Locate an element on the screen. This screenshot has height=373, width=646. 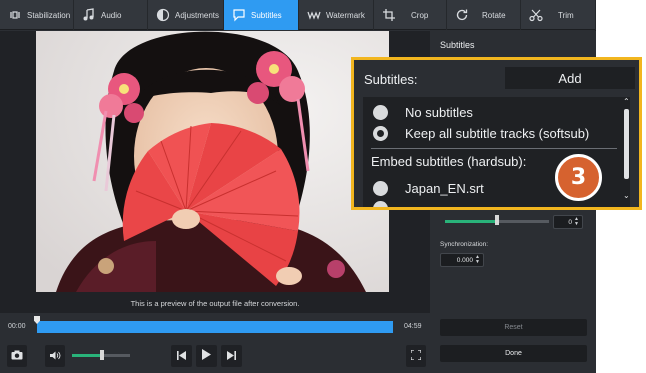
tab-label: Audio is located at coordinates (111, 15).